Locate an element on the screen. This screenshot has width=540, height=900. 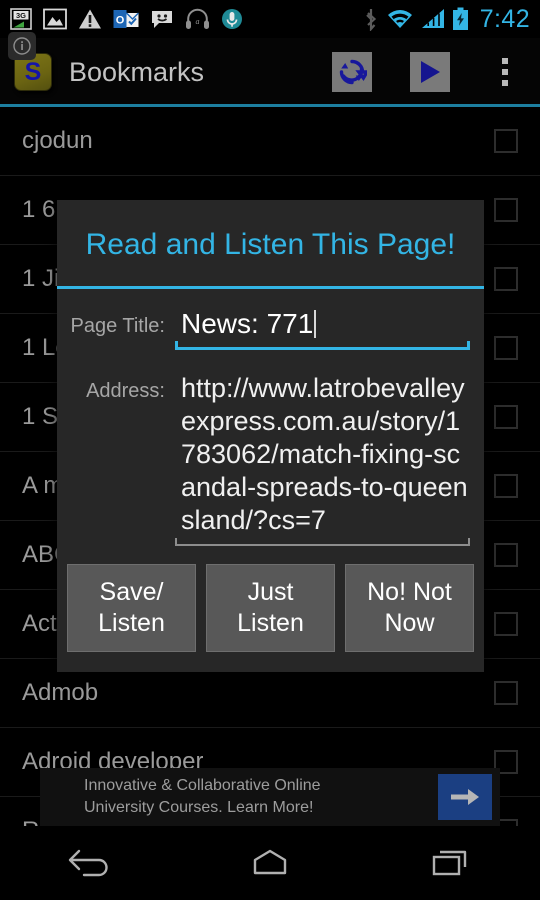
ad-line-2: University Courses. Learn More! is located at coordinates (199, 807).